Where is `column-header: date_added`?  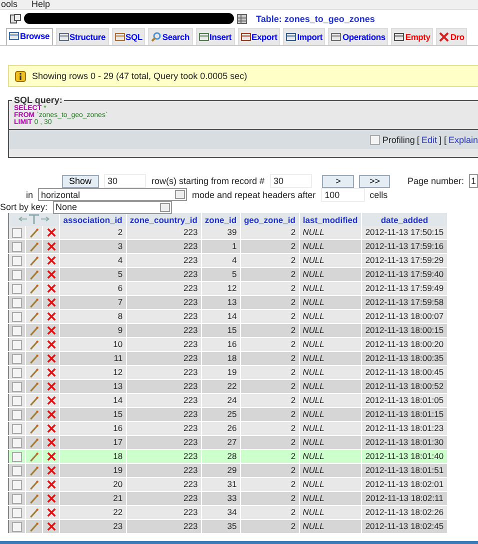
column-header: date_added is located at coordinates (404, 219).